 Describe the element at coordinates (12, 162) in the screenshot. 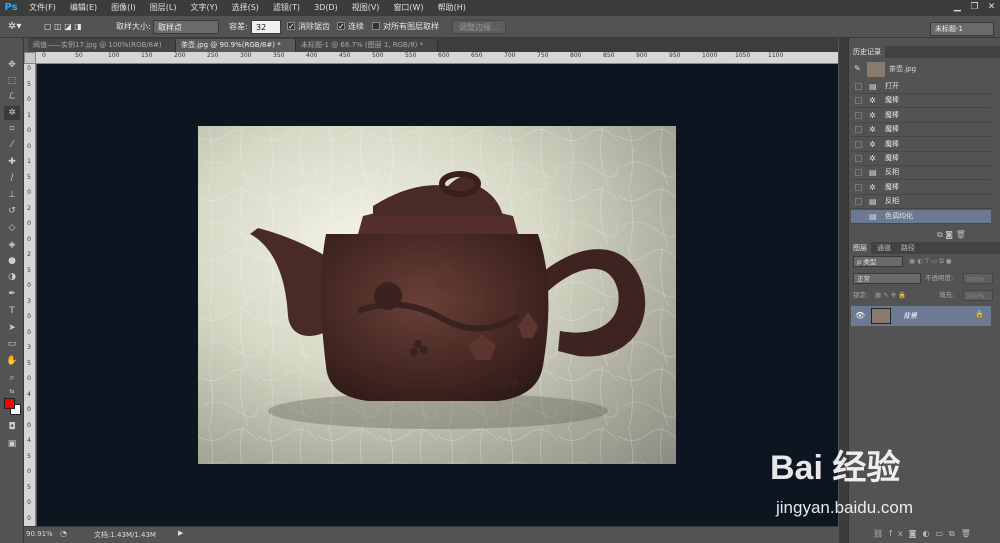

I see `healing-brush-tool-icon: ✚` at that location.